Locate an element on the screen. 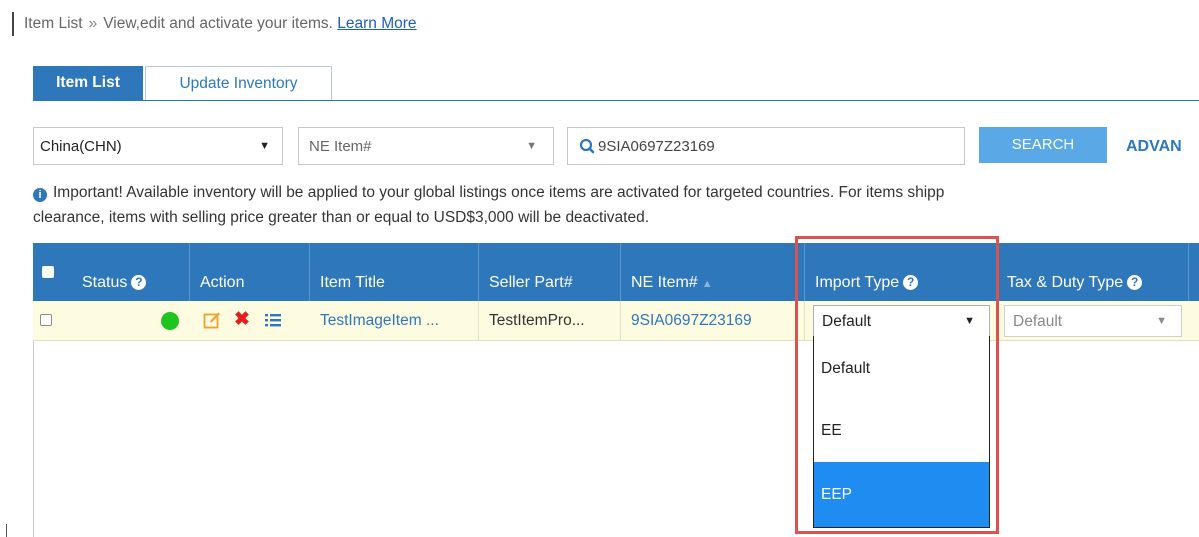 The width and height of the screenshot is (1199, 537). column-header-seller-part: Seller Part# is located at coordinates (550, 272).